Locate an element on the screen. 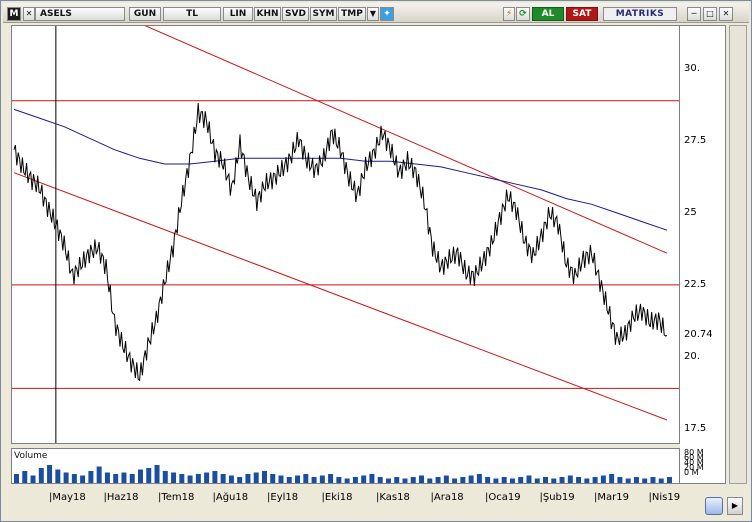 The width and height of the screenshot is (752, 522). sync-icon is located at coordinates (714, 506).